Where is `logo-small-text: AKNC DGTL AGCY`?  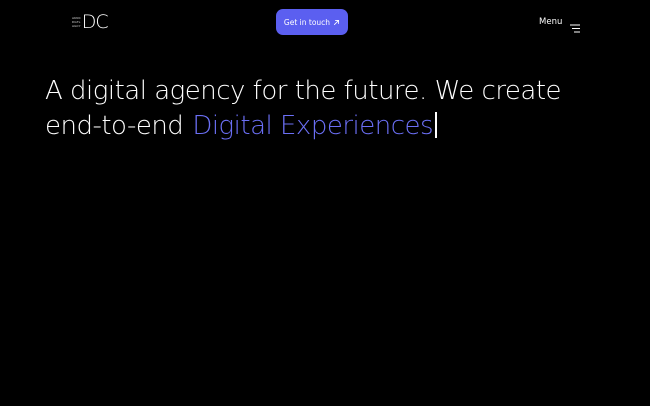 logo-small-text: AKNC DGTL AGCY is located at coordinates (76, 22).